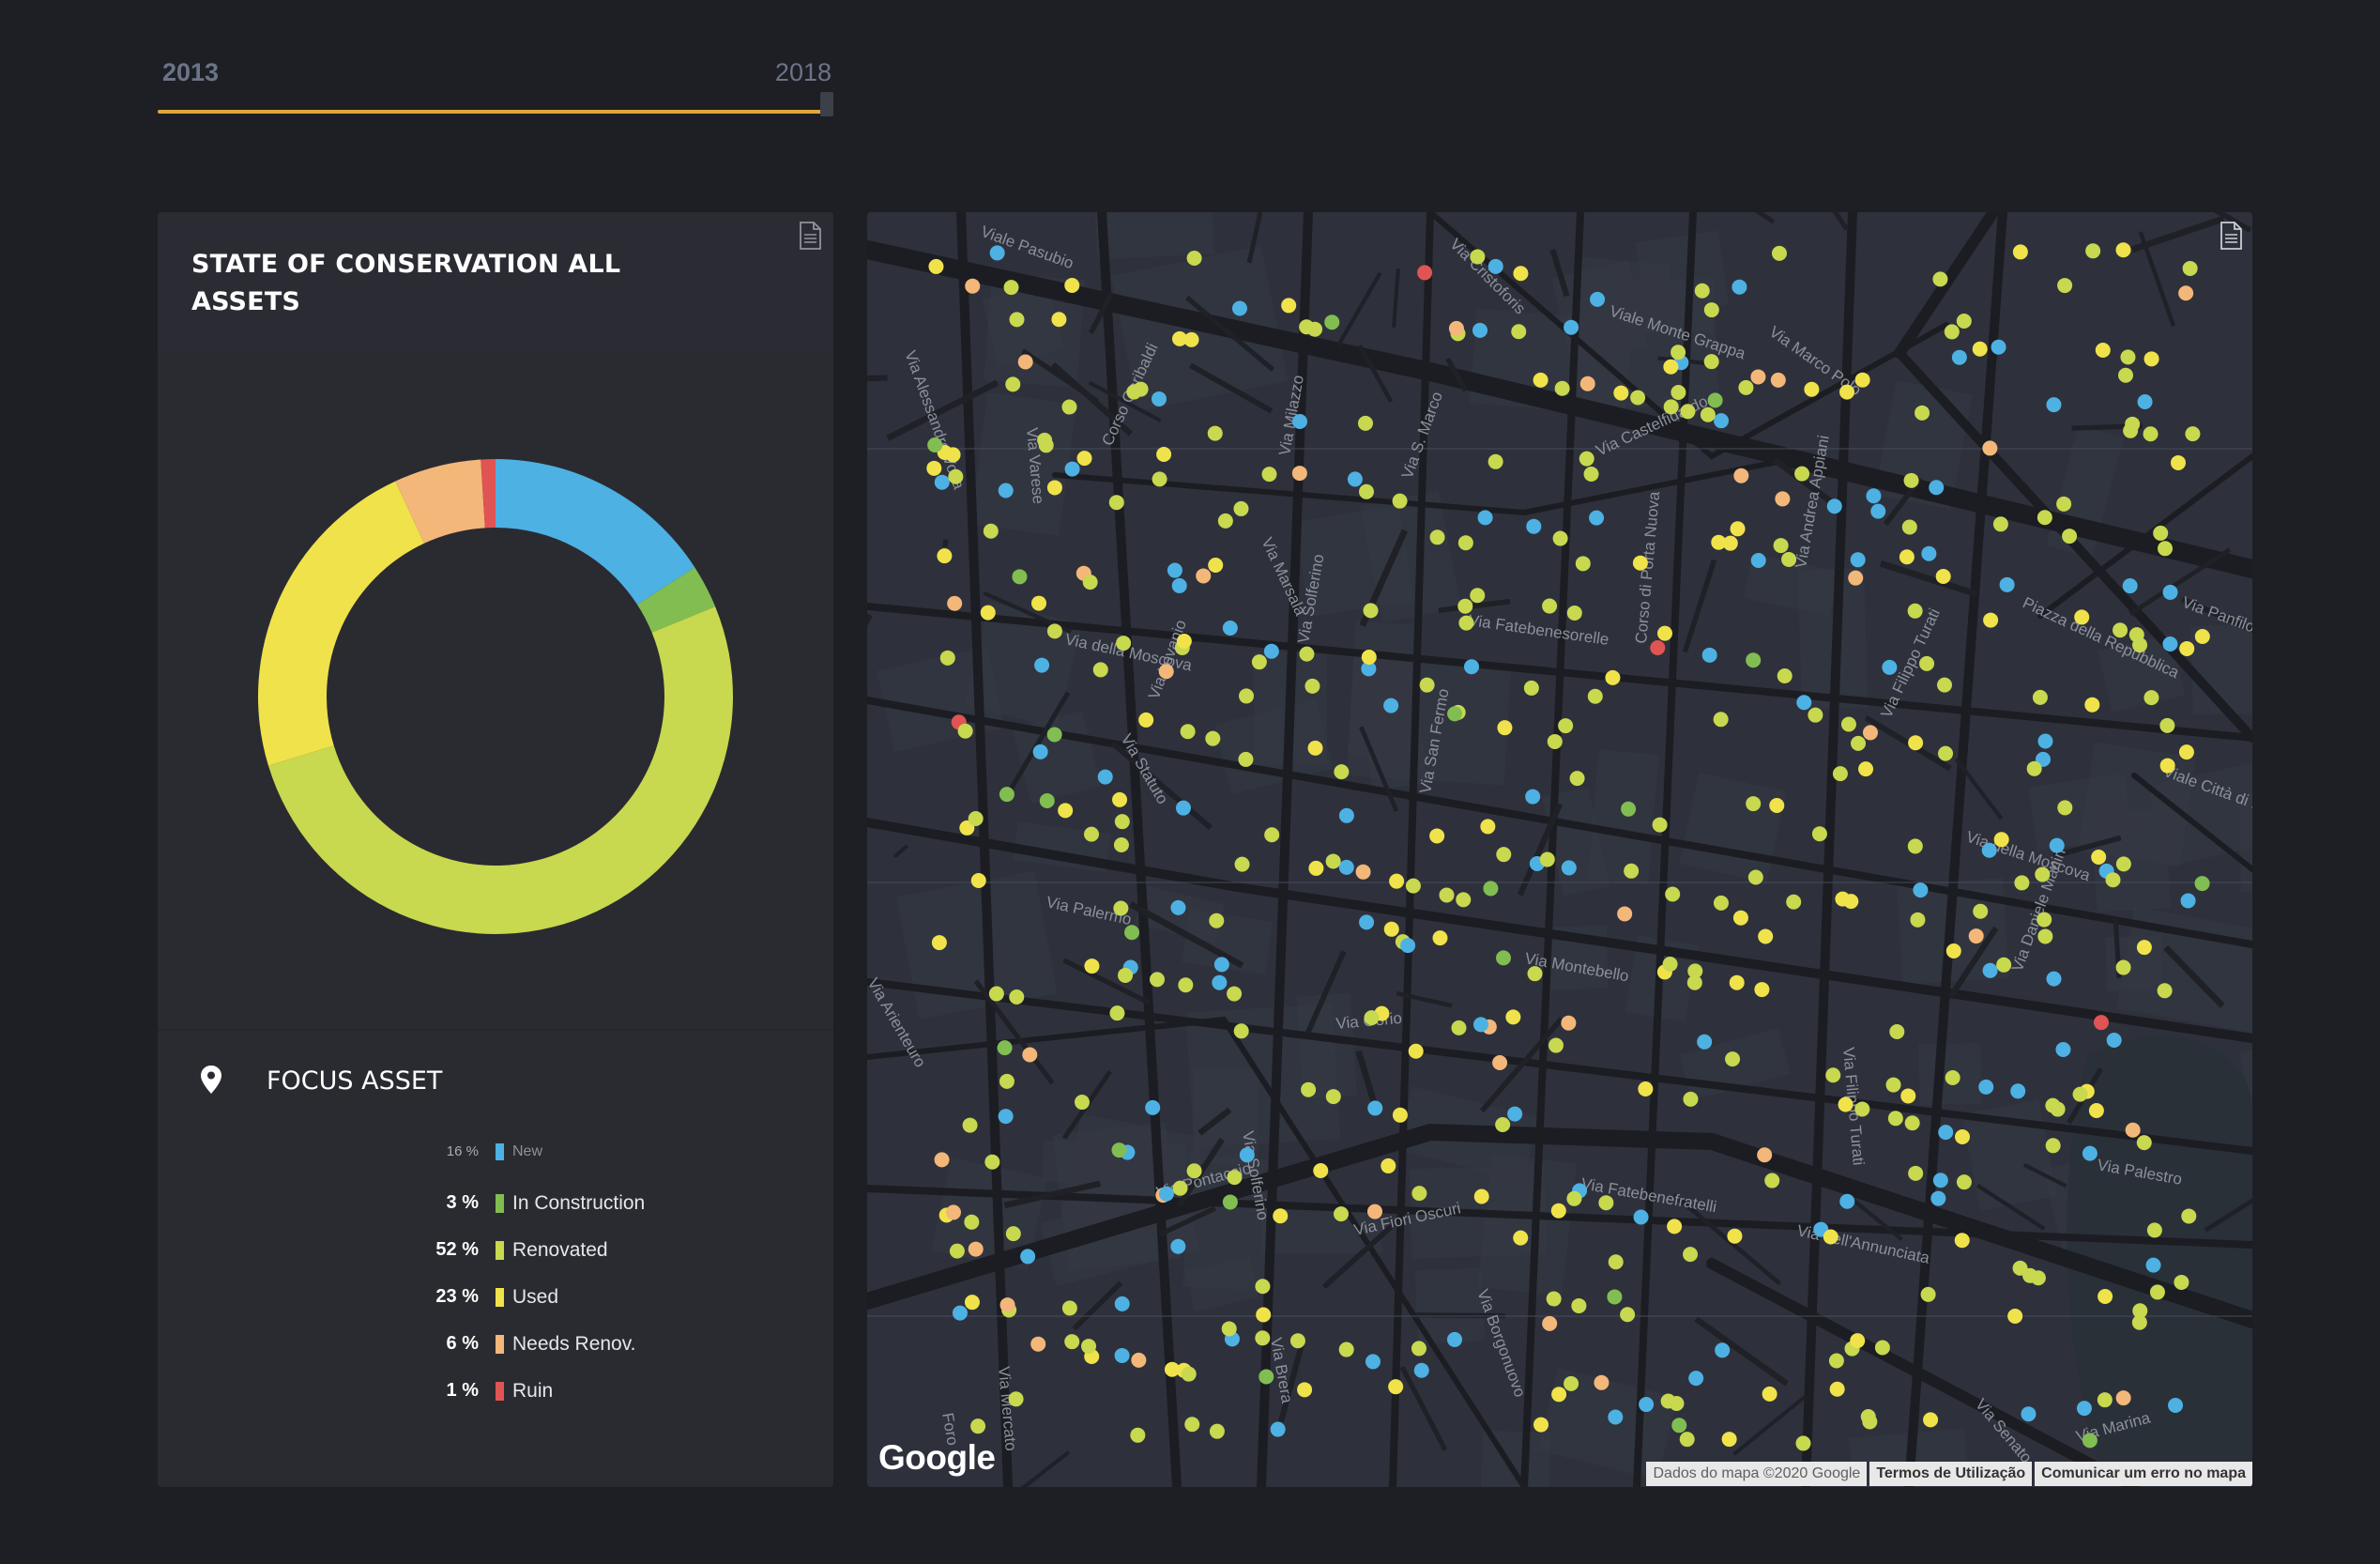  Describe the element at coordinates (500, 770) in the screenshot. I see `donut-slice-renovated` at that location.